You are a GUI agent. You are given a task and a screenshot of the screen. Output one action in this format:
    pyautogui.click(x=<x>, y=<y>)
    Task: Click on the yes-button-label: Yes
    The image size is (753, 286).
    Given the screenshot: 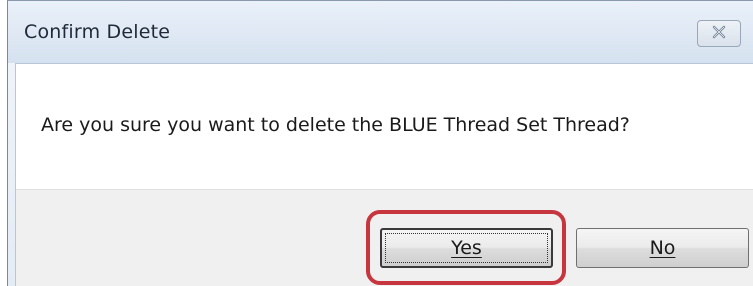 What is the action you would take?
    pyautogui.click(x=466, y=248)
    